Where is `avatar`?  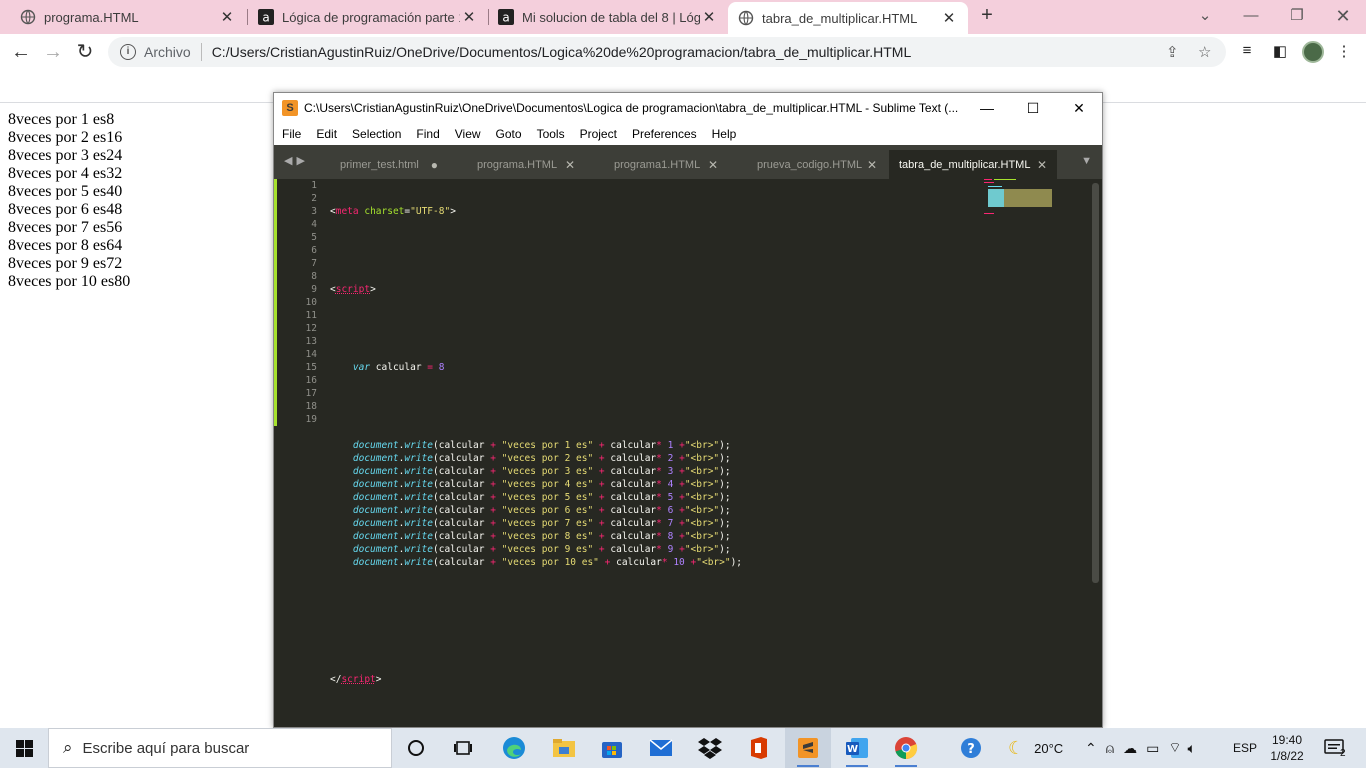
avatar is located at coordinates (1313, 52).